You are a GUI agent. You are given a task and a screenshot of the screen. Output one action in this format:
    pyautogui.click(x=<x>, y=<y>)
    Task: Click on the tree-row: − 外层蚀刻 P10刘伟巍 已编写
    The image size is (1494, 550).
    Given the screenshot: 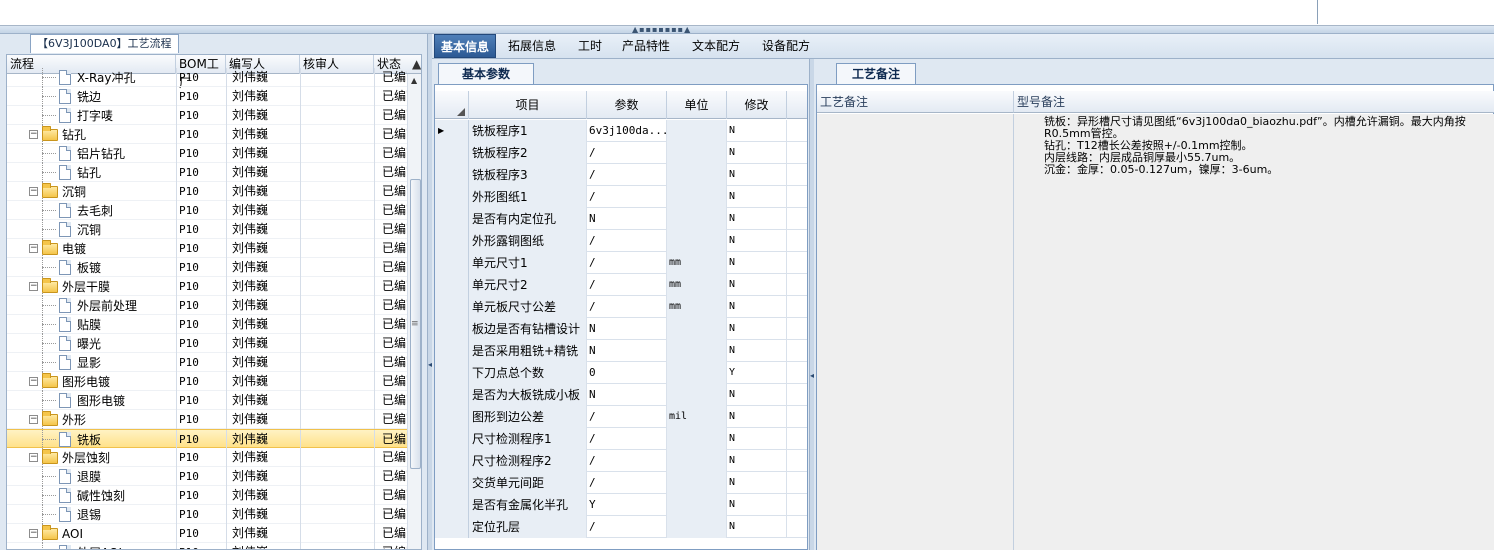 What is the action you would take?
    pyautogui.click(x=207, y=457)
    